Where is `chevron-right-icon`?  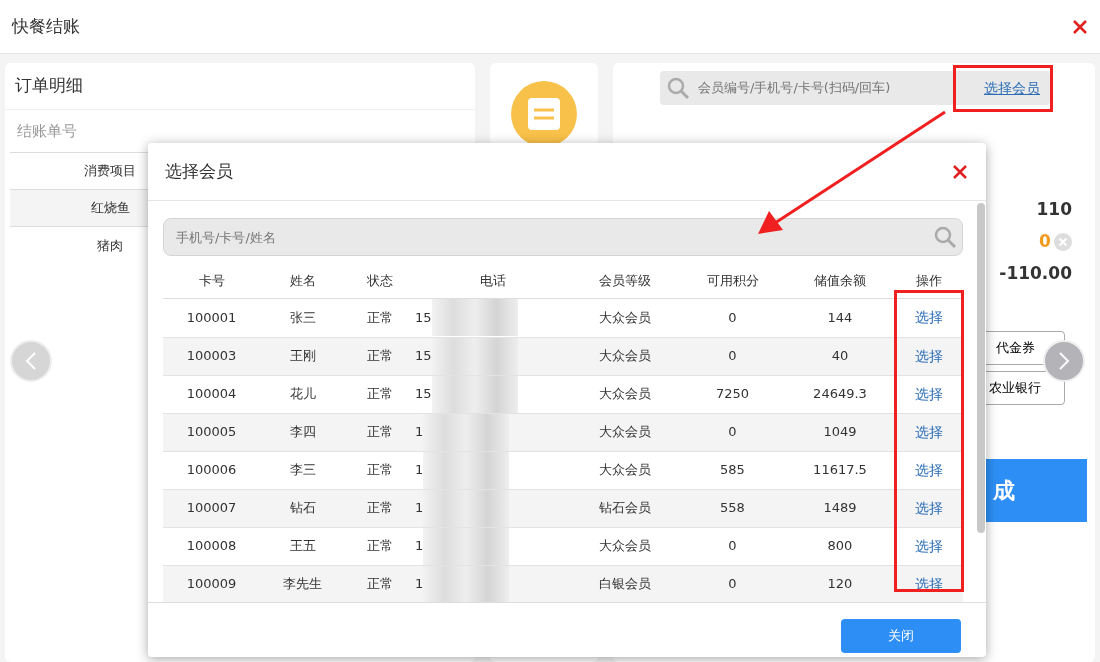 chevron-right-icon is located at coordinates (1064, 361).